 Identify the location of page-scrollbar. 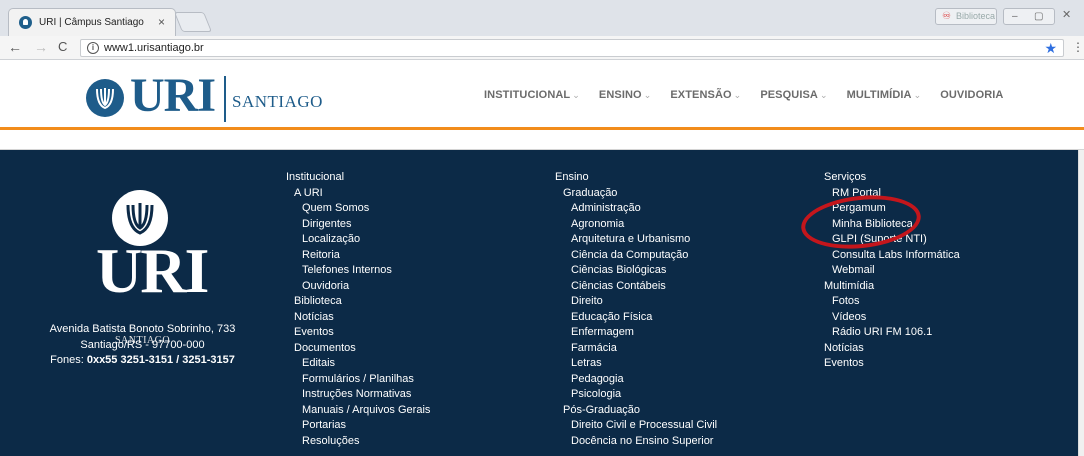
(1081, 303).